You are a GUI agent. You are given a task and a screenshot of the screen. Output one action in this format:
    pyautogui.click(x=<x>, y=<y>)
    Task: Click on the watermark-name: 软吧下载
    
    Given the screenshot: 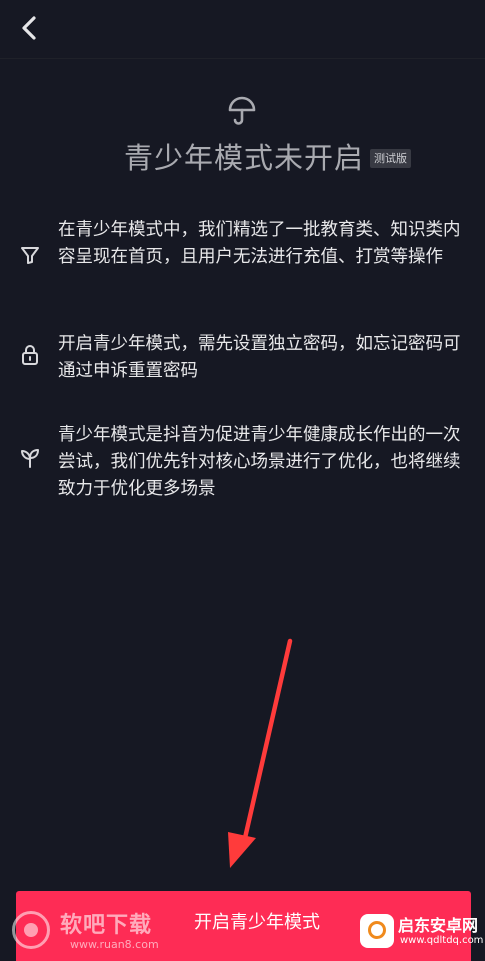 What is the action you would take?
    pyautogui.click(x=106, y=925)
    